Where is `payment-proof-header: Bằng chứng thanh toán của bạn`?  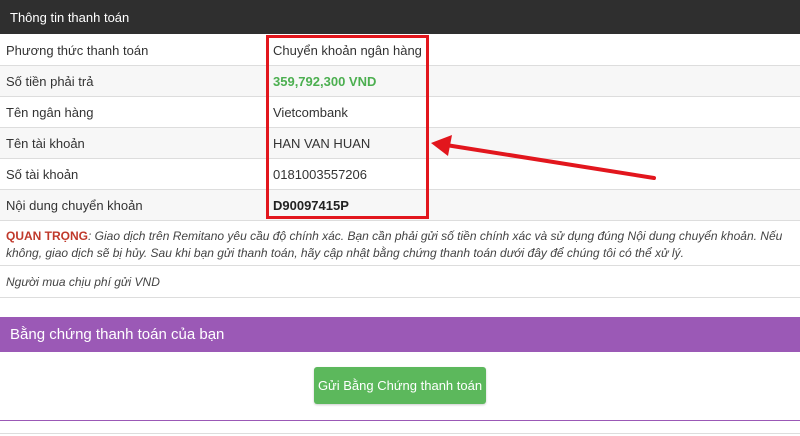 payment-proof-header: Bằng chứng thanh toán của bạn is located at coordinates (400, 334).